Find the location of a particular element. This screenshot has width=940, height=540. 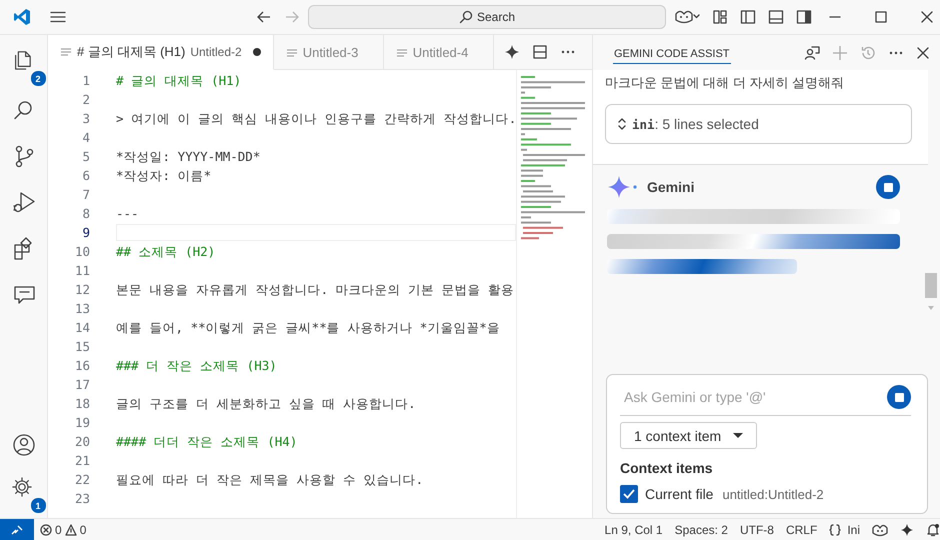

line-number: 11 is located at coordinates (82, 270).